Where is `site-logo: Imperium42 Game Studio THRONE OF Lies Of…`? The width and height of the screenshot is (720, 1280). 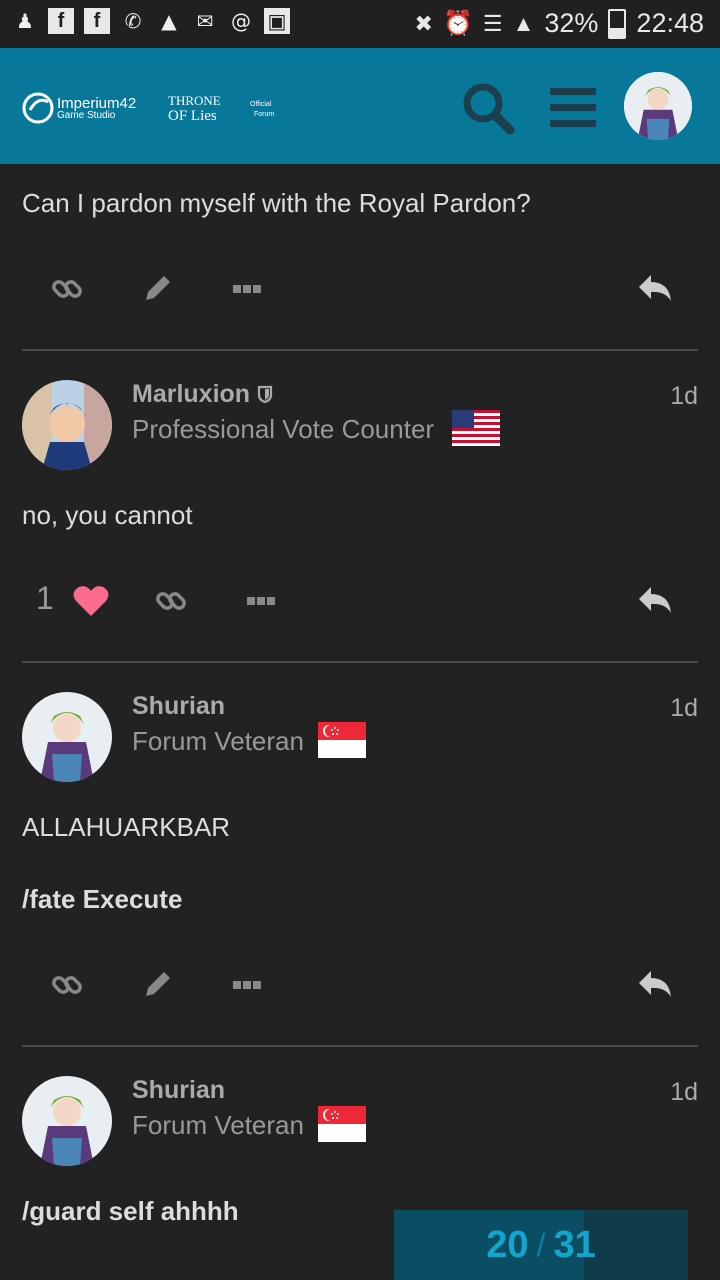
site-logo: Imperium42 Game Studio THRONE OF Lies Of… is located at coordinates (152, 108).